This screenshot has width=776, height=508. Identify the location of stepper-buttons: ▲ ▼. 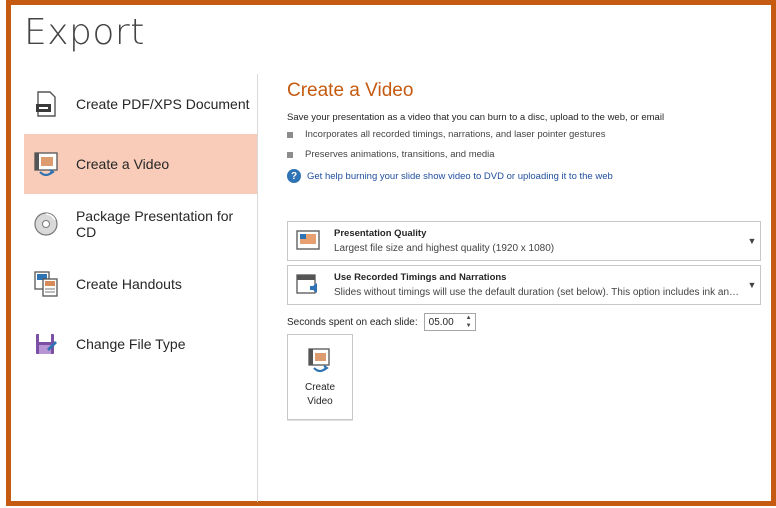
(469, 322).